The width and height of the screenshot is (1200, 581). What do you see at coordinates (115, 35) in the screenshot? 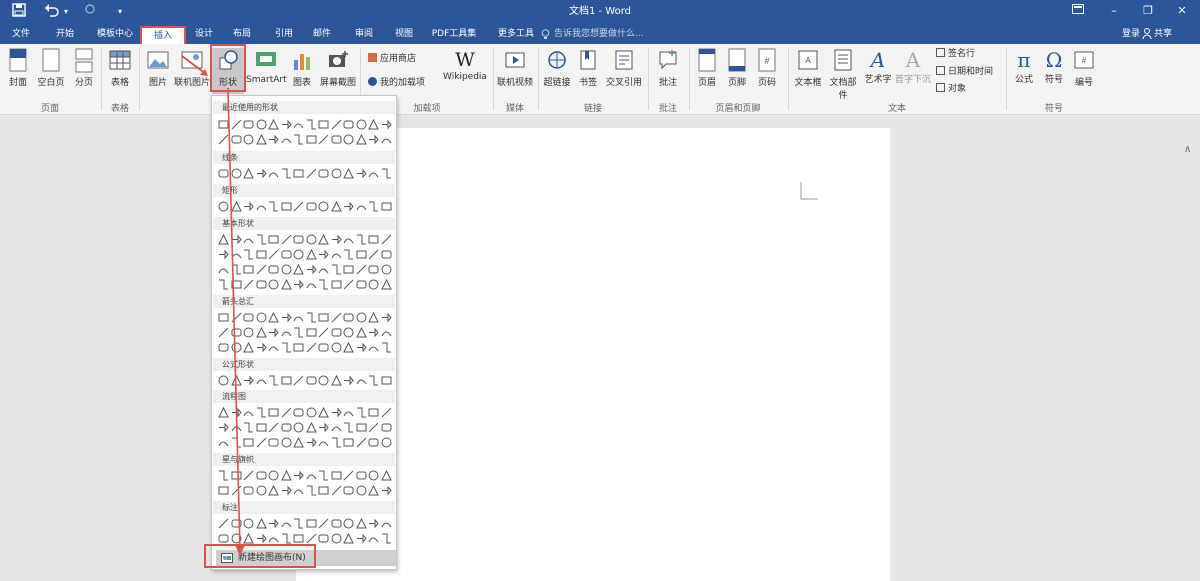
I see `tab-template-center: 模板中心` at bounding box center [115, 35].